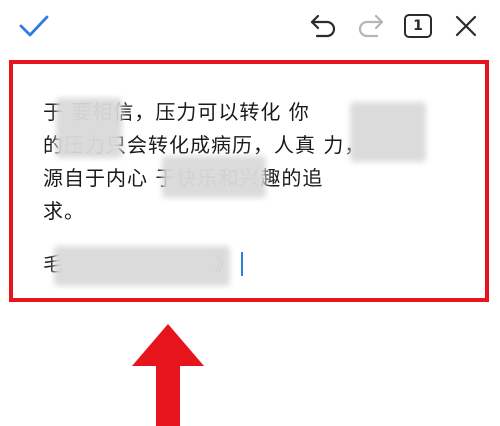 This screenshot has height=426, width=500. Describe the element at coordinates (64, 211) in the screenshot. I see `note-line-4: 求。` at that location.